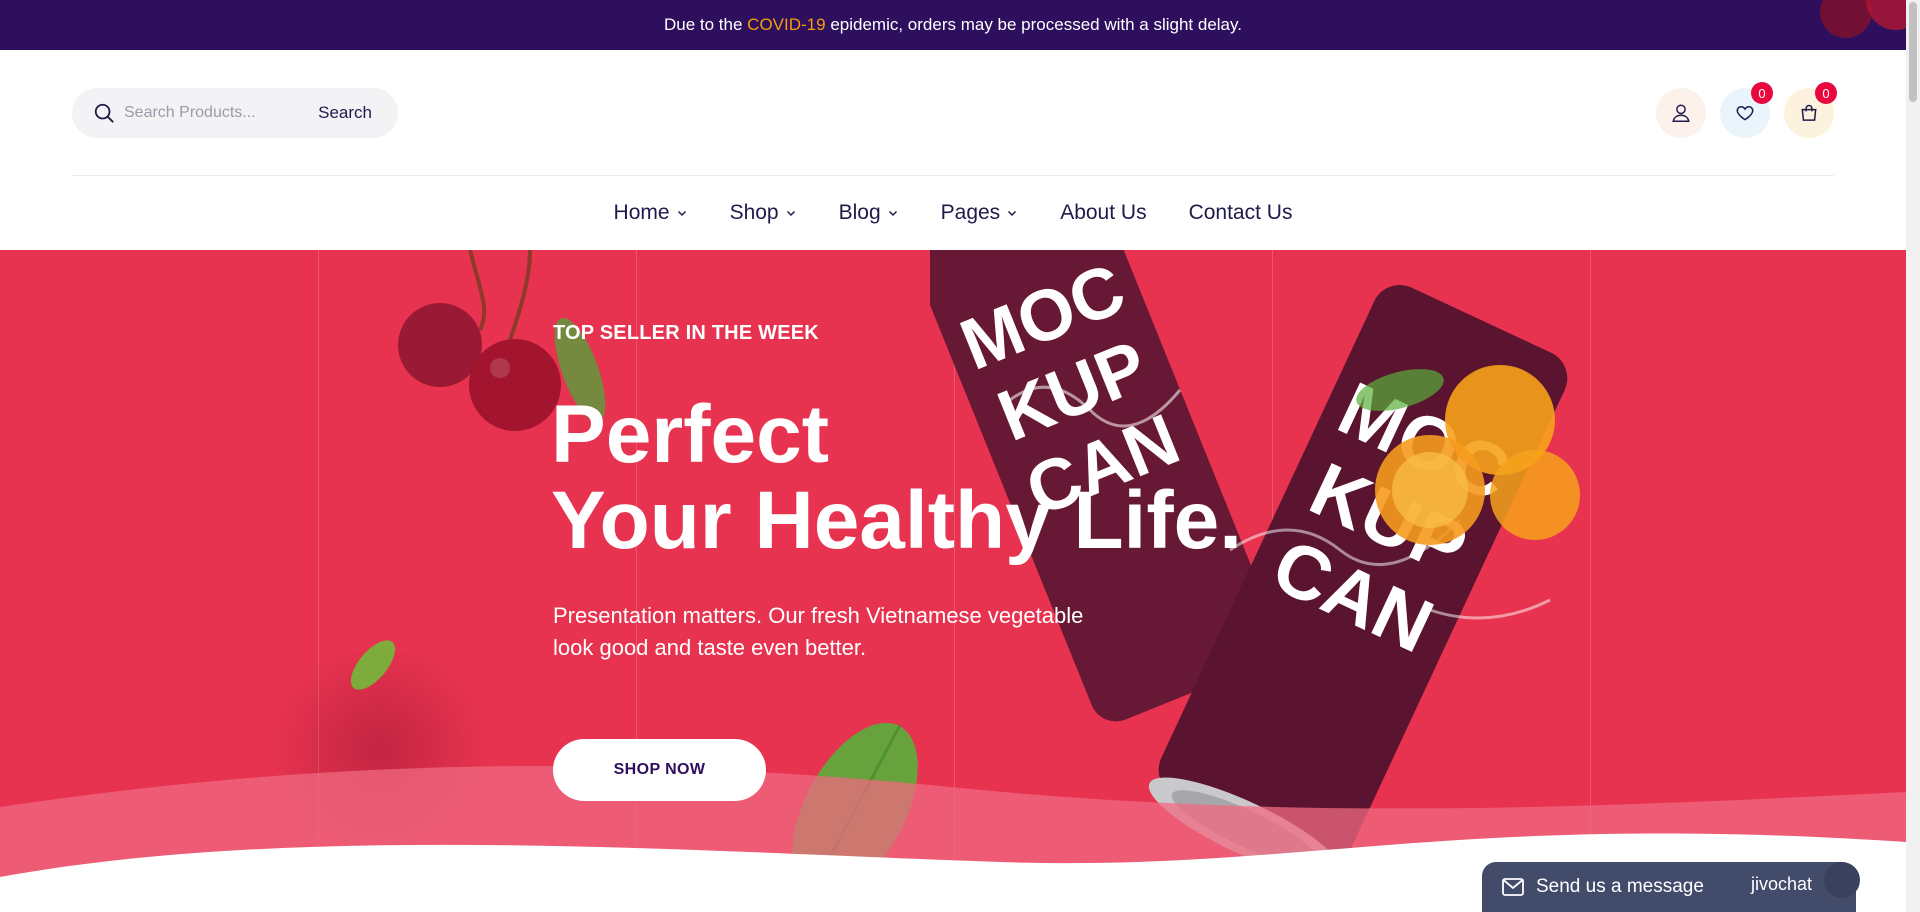 The width and height of the screenshot is (1920, 912). What do you see at coordinates (1826, 93) in the screenshot?
I see `cart-count-badge: 0` at bounding box center [1826, 93].